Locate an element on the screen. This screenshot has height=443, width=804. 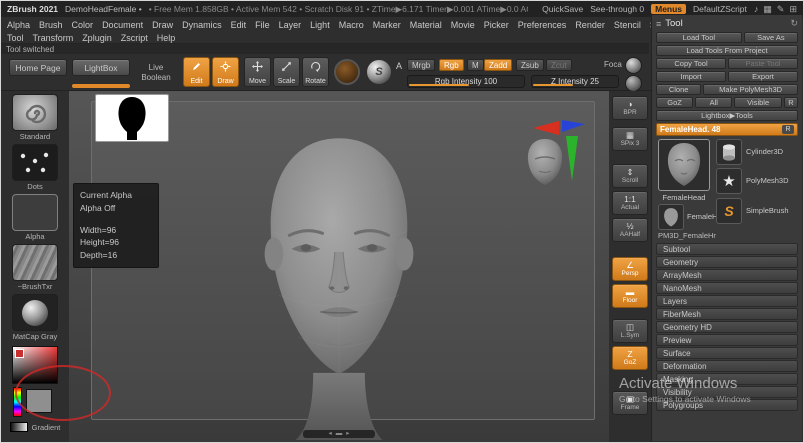
menus-button: Menus is located at coordinates (669, 9).